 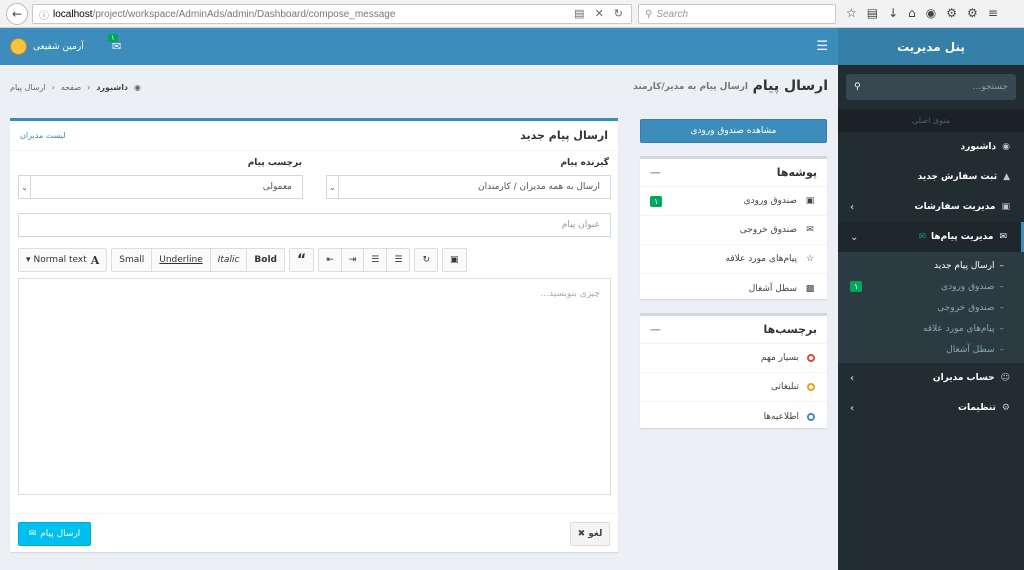 What do you see at coordinates (114, 43) in the screenshot?
I see `messages-dropdown: ✉ ۱` at bounding box center [114, 43].